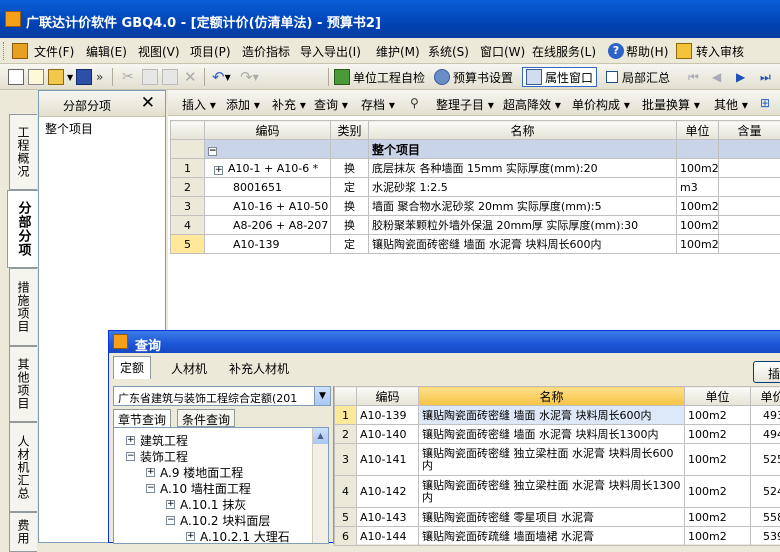 This screenshot has height=552, width=780. I want to click on nav-last-button: ⏭, so click(765, 77).